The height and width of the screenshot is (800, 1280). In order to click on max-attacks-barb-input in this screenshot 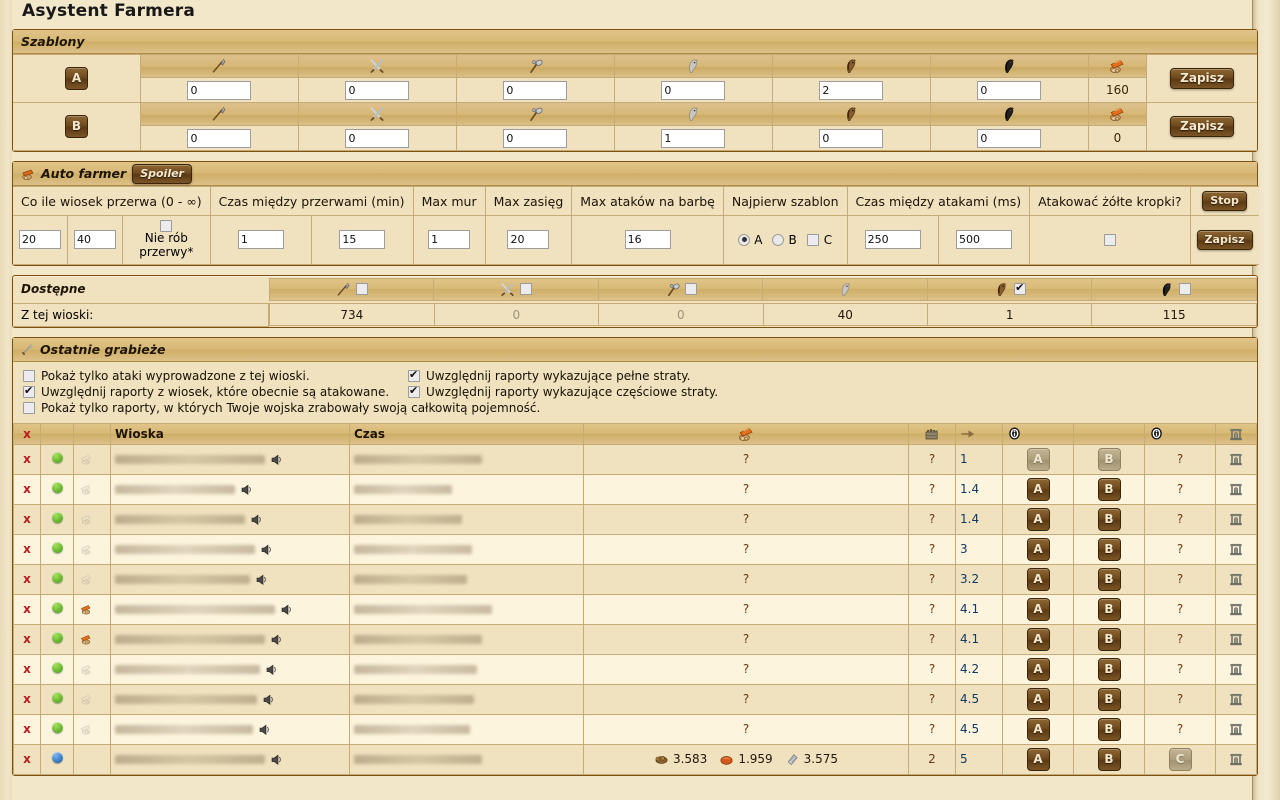, I will do `click(647, 240)`.